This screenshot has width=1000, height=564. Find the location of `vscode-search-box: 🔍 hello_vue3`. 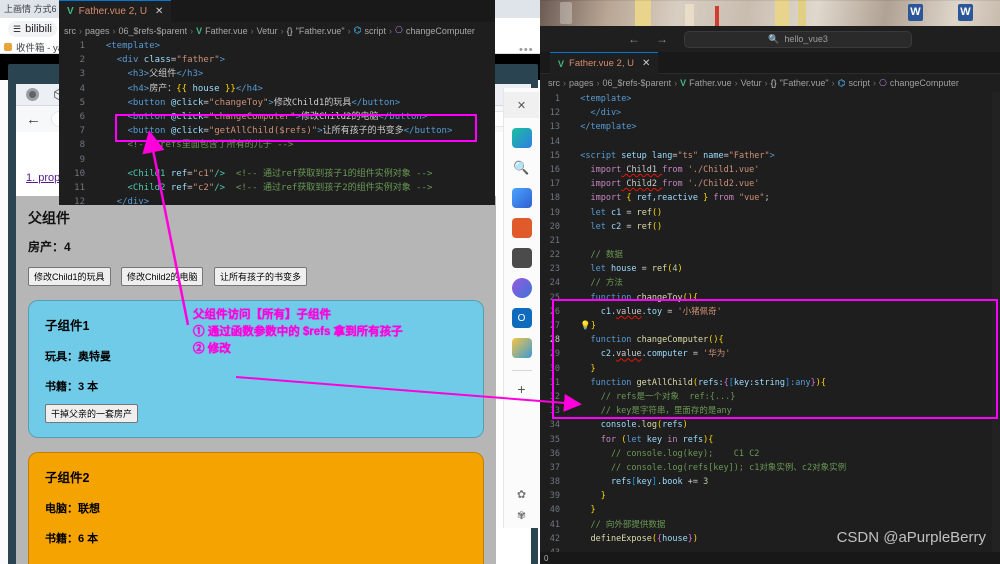

vscode-search-box: 🔍 hello_vue3 is located at coordinates (798, 39).